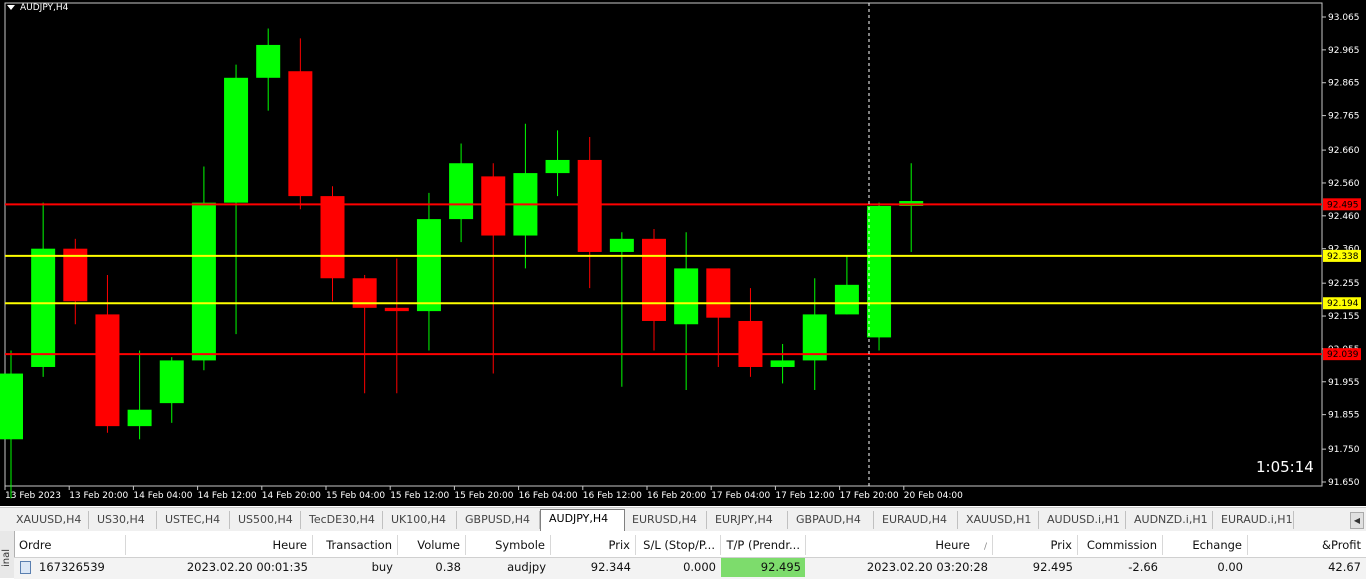  Describe the element at coordinates (1344, 217) in the screenshot. I see `price-tick-label: 92.460` at that location.